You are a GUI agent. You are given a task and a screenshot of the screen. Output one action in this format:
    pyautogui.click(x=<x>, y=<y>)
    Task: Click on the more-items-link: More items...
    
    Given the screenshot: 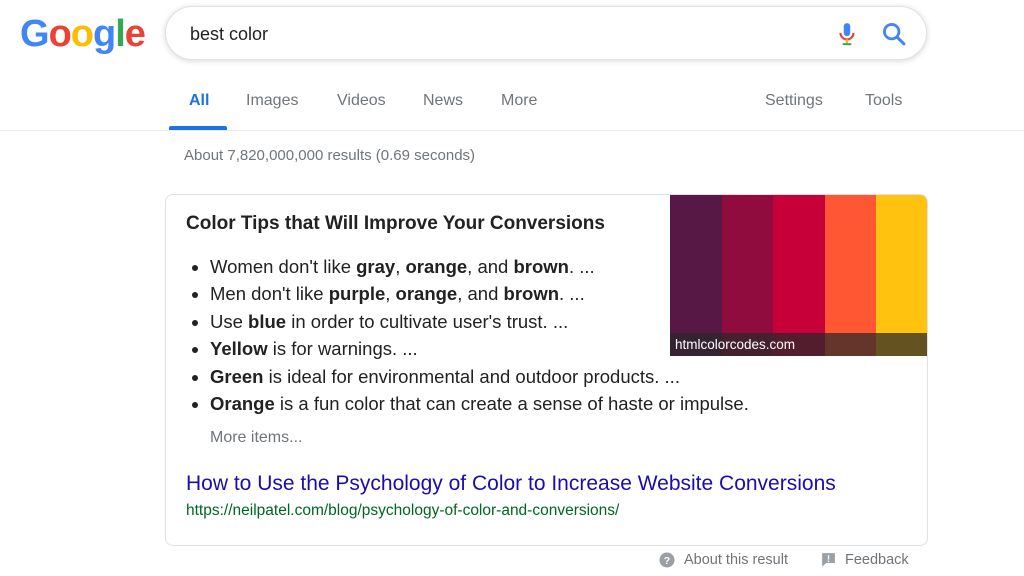 What is the action you would take?
    pyautogui.click(x=256, y=438)
    